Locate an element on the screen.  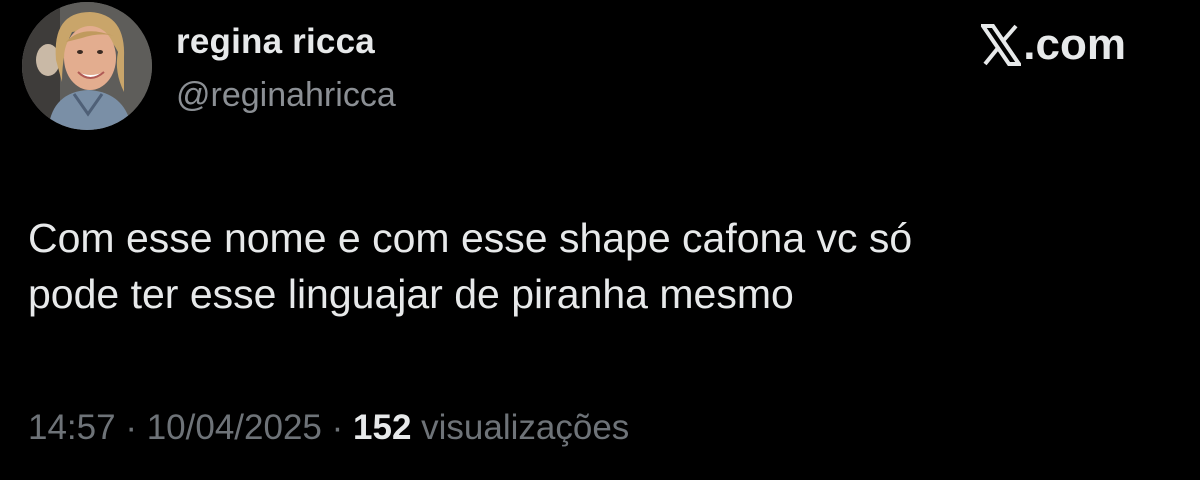
views-count: 152 is located at coordinates (382, 427).